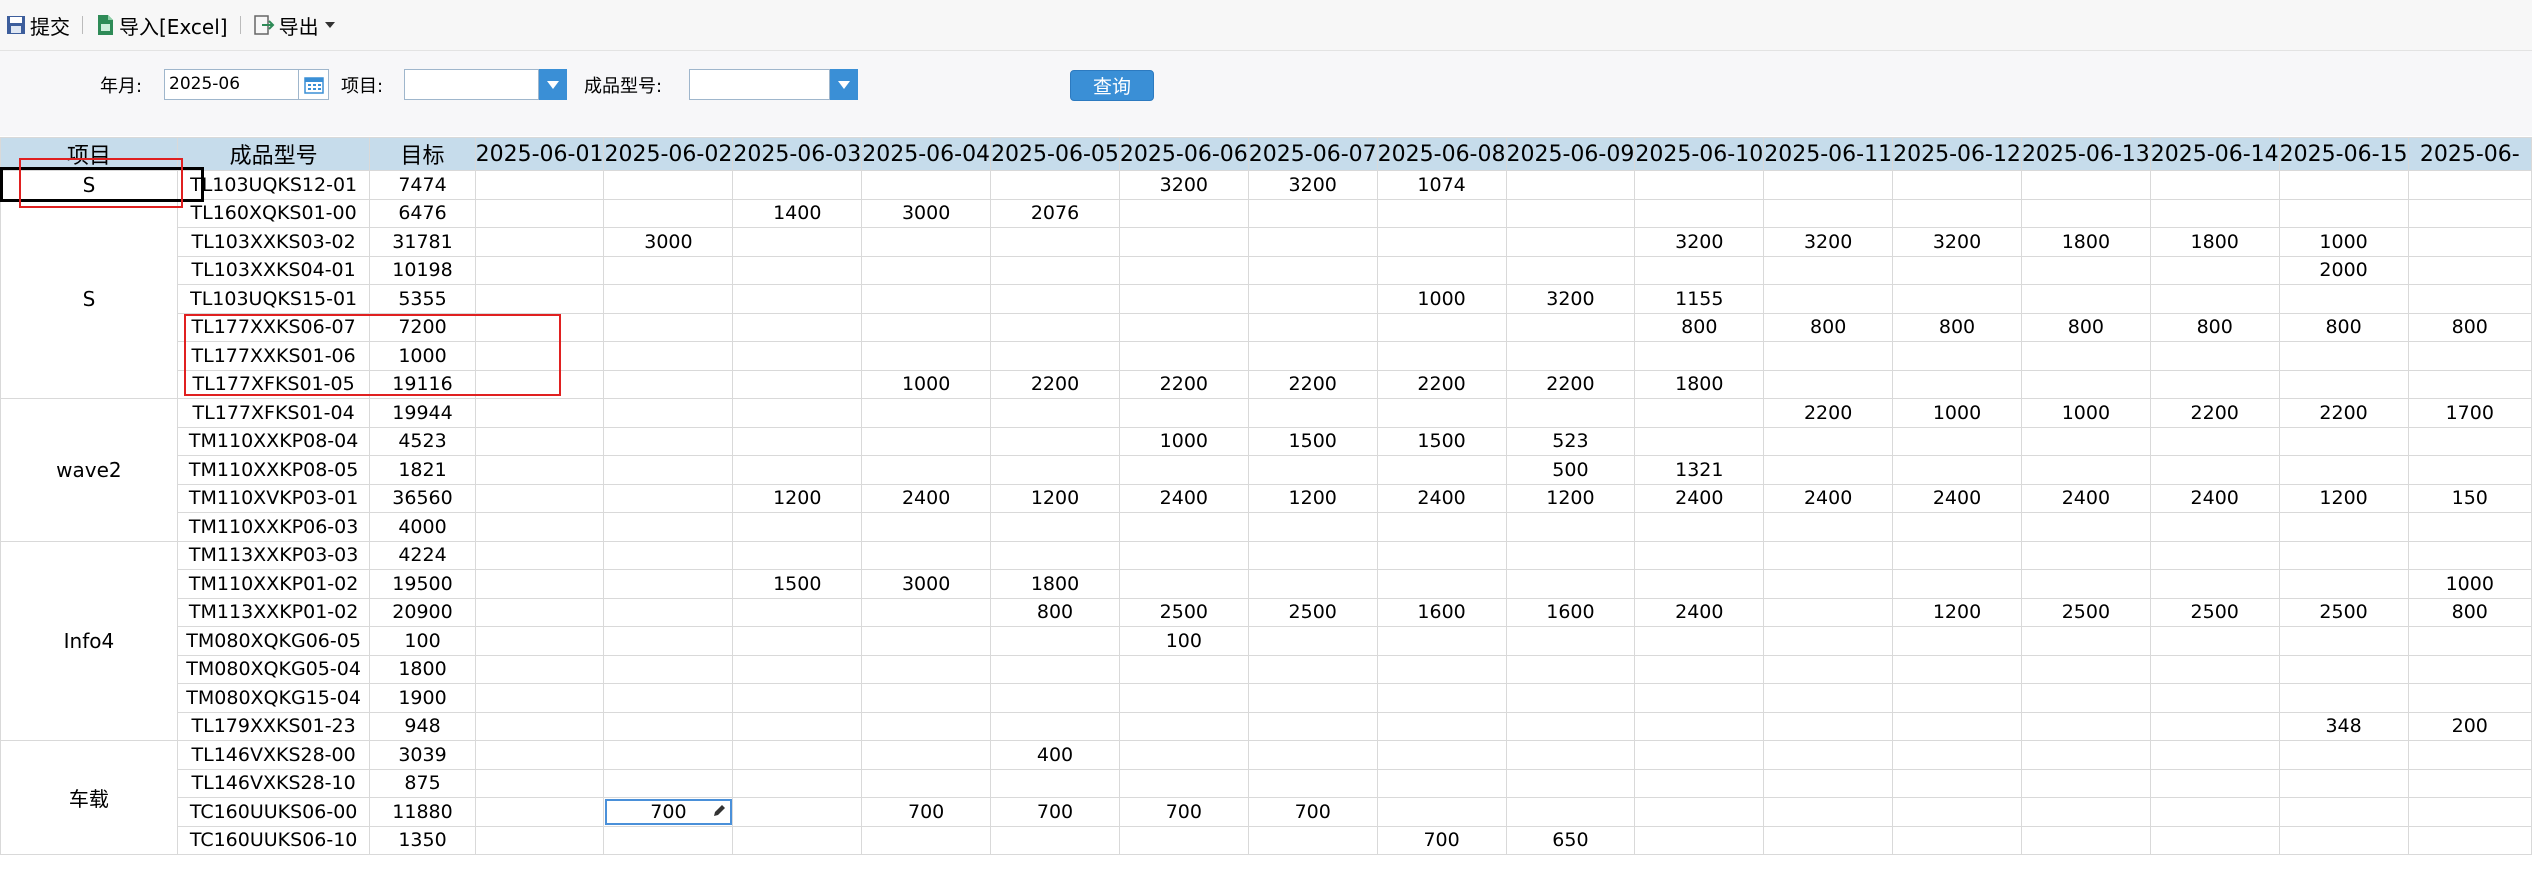 The width and height of the screenshot is (2532, 885). I want to click on project-cell: 车载, so click(89, 797).